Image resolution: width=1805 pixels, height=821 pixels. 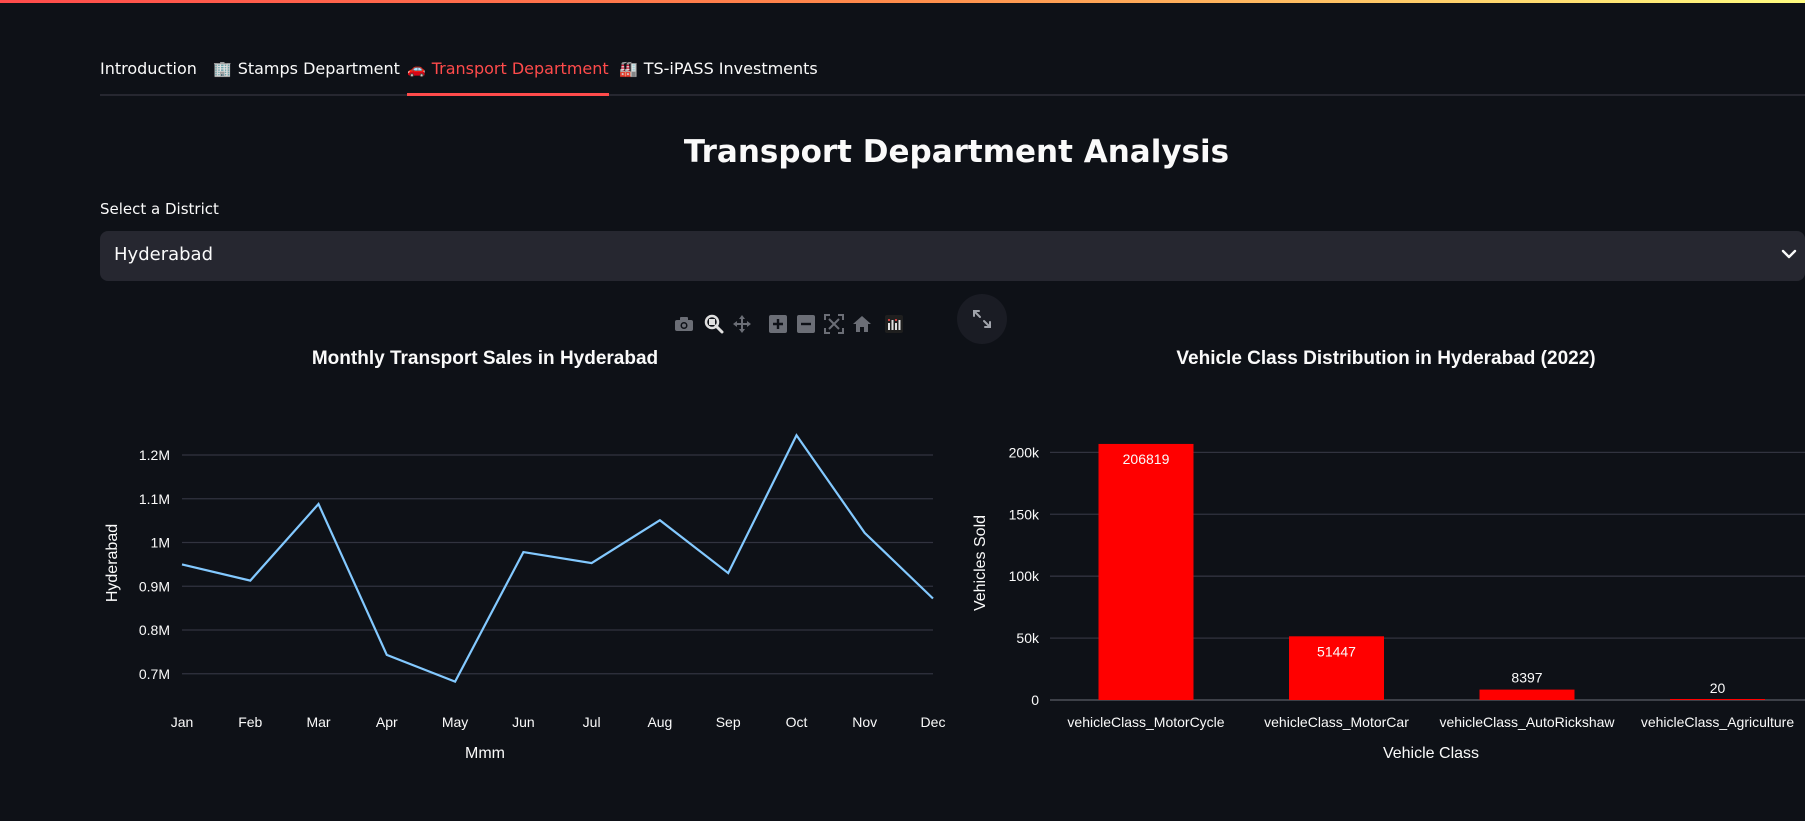 I want to click on line-chart-xlabel: Mmm, so click(x=485, y=753).